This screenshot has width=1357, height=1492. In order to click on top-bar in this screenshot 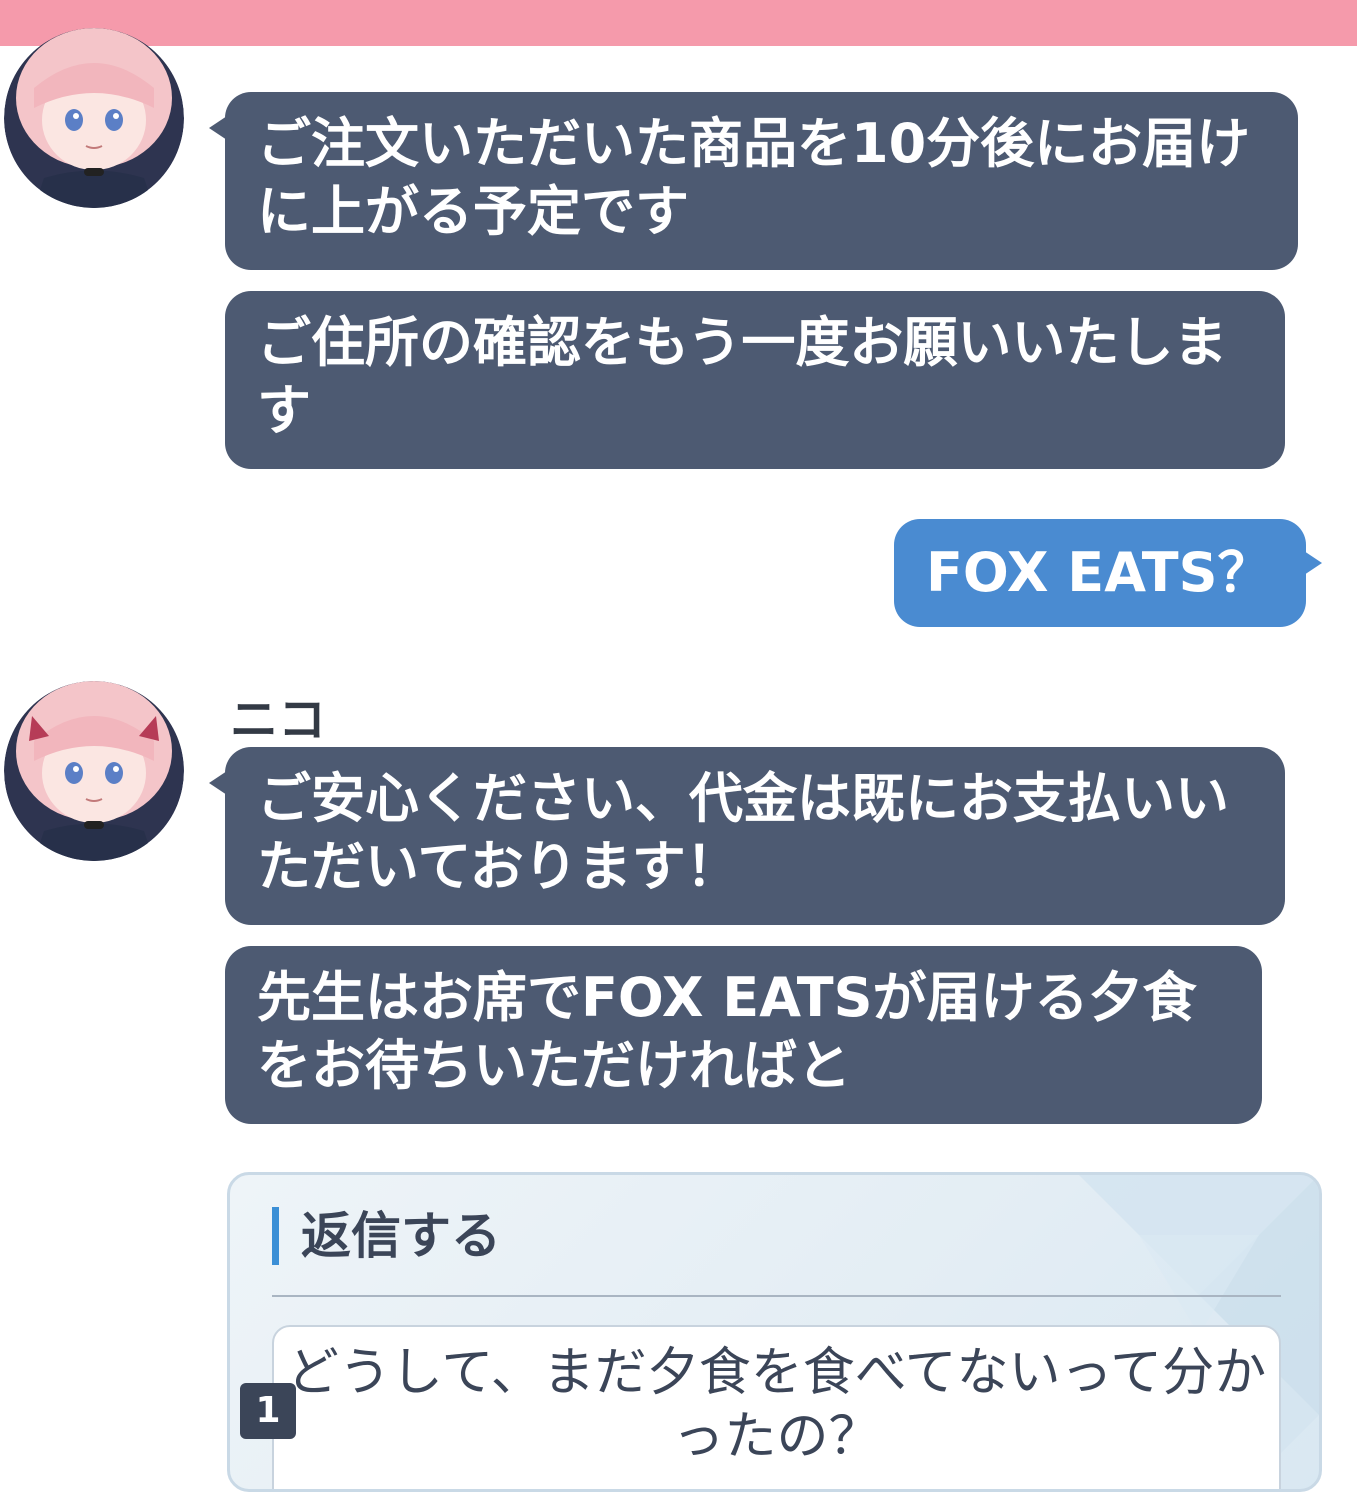, I will do `click(678, 23)`.